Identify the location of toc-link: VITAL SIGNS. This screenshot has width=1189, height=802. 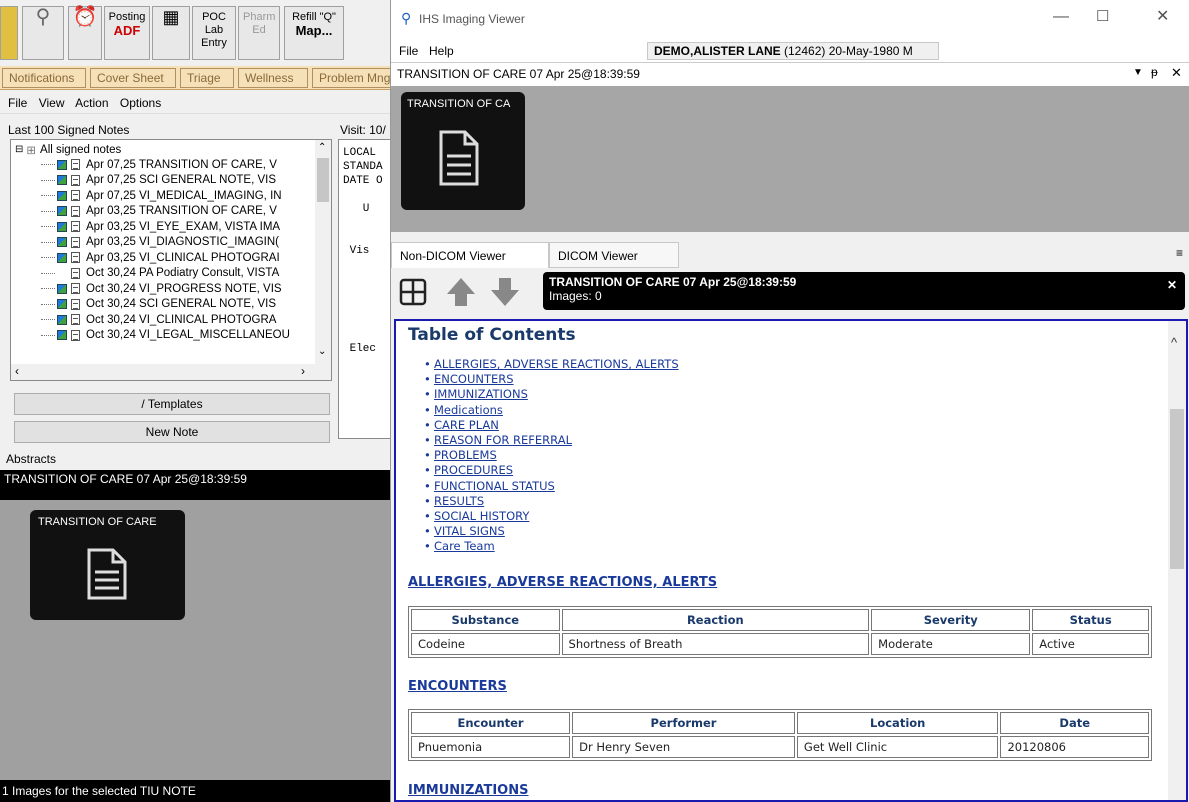
(551, 531).